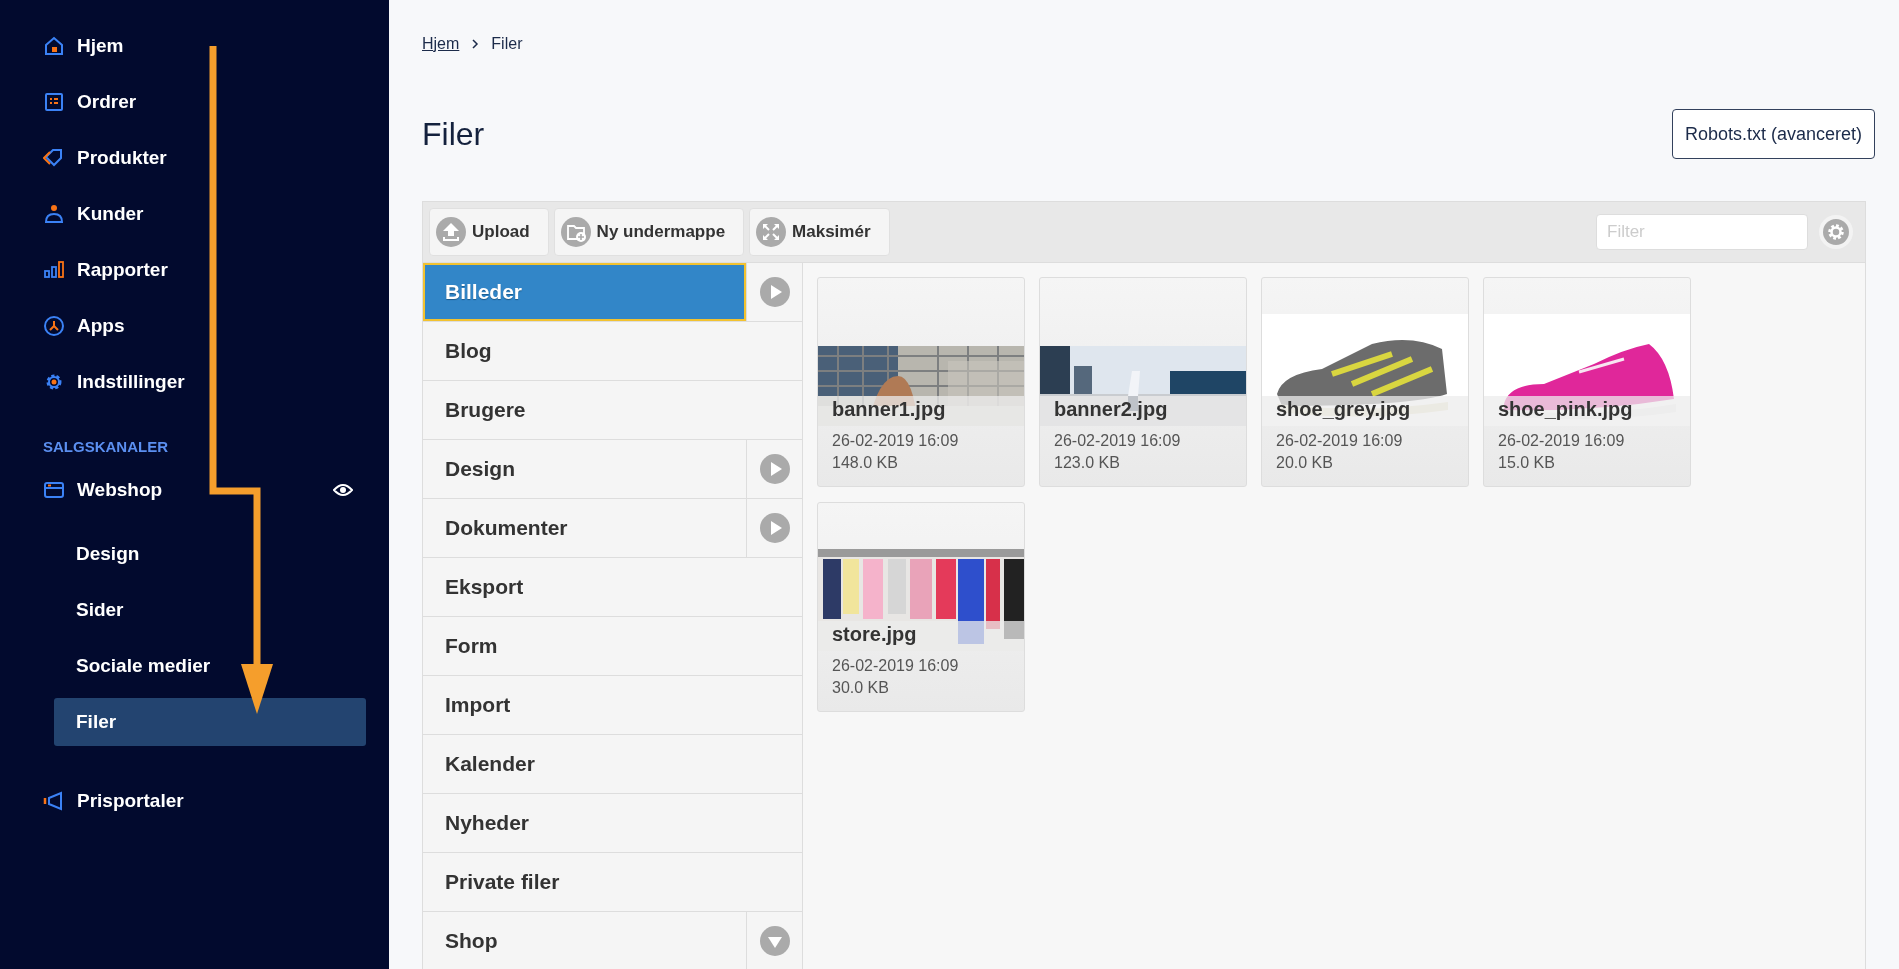 The image size is (1899, 969). What do you see at coordinates (194, 326) in the screenshot?
I see `nav-item: Apps` at bounding box center [194, 326].